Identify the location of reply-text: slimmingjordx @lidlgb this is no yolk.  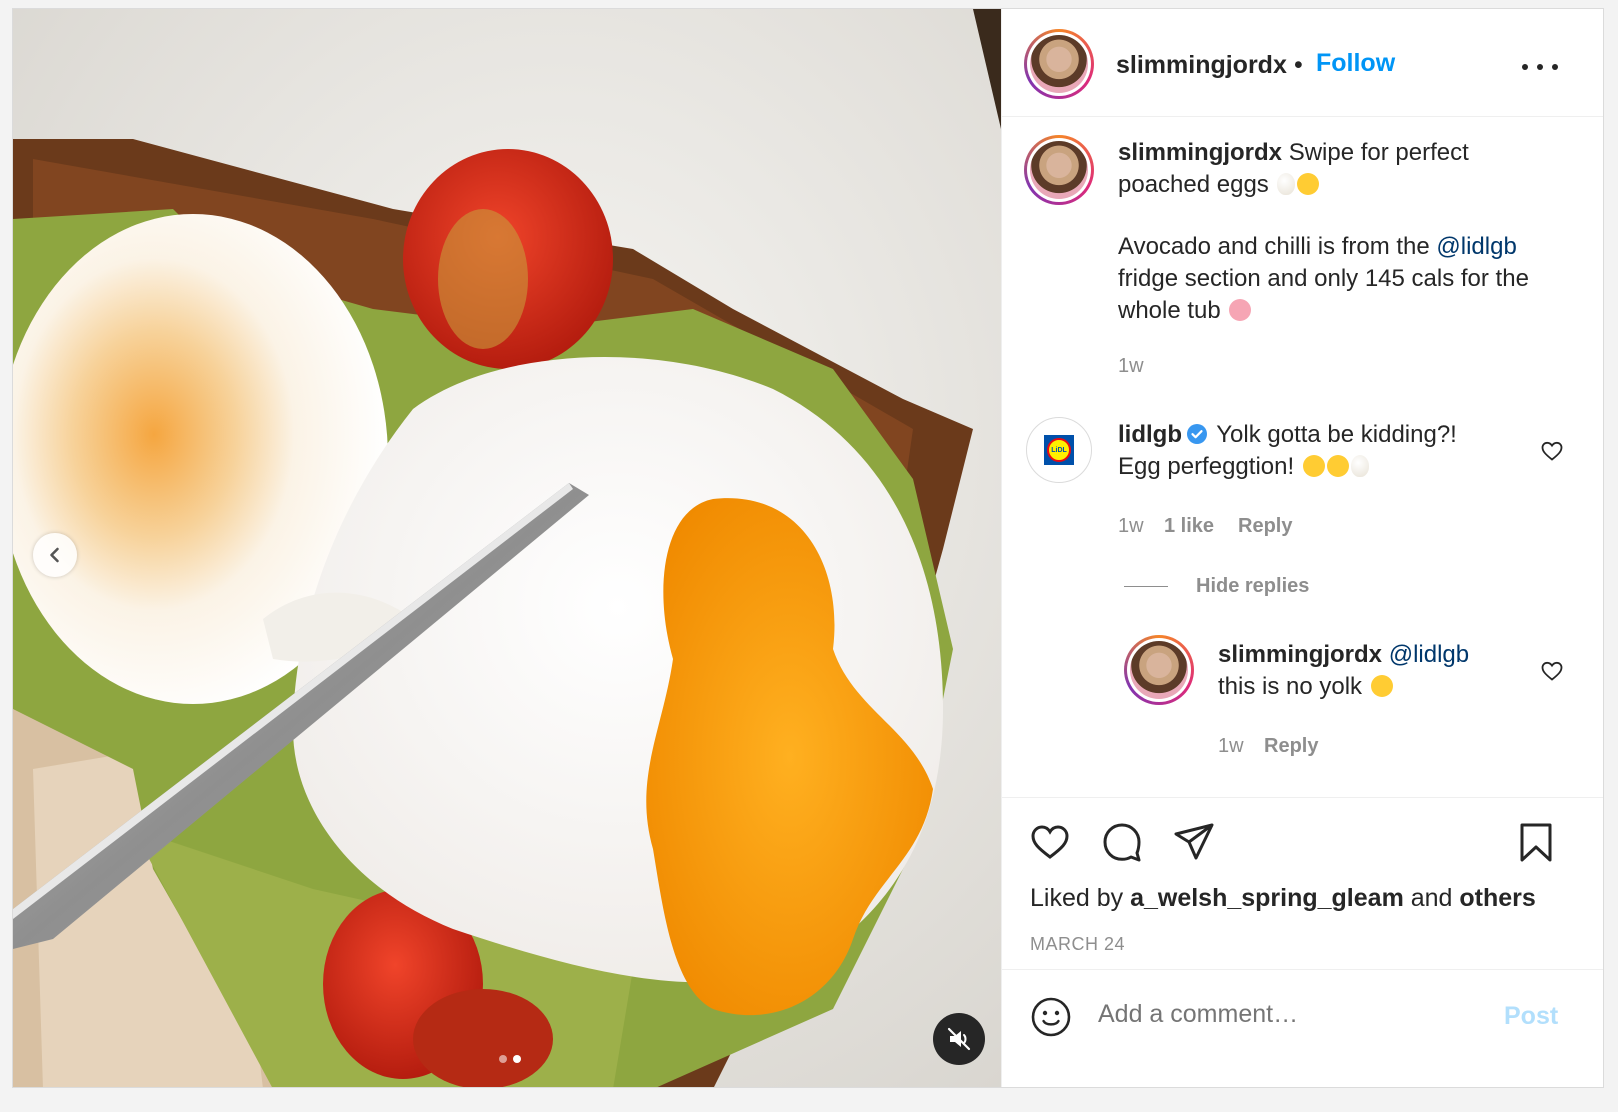
(1388, 671).